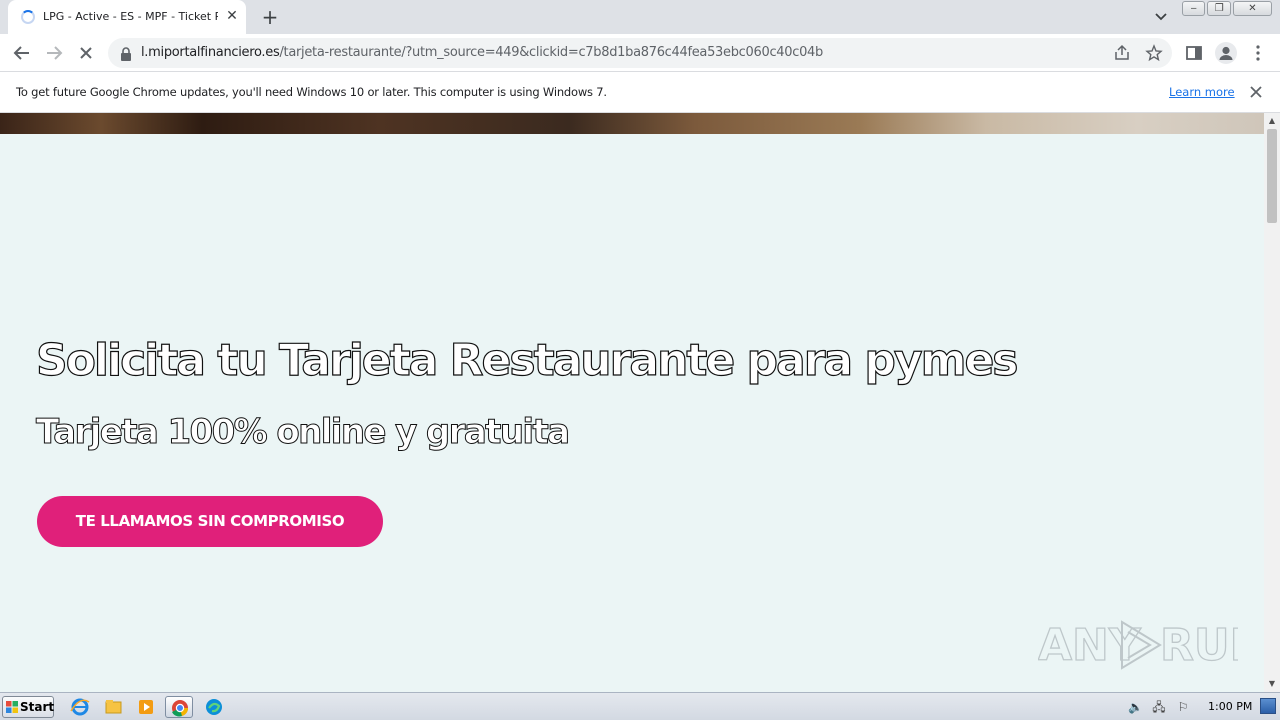 The height and width of the screenshot is (723, 1280). What do you see at coordinates (1258, 53) in the screenshot?
I see `kebab-menu-icon` at bounding box center [1258, 53].